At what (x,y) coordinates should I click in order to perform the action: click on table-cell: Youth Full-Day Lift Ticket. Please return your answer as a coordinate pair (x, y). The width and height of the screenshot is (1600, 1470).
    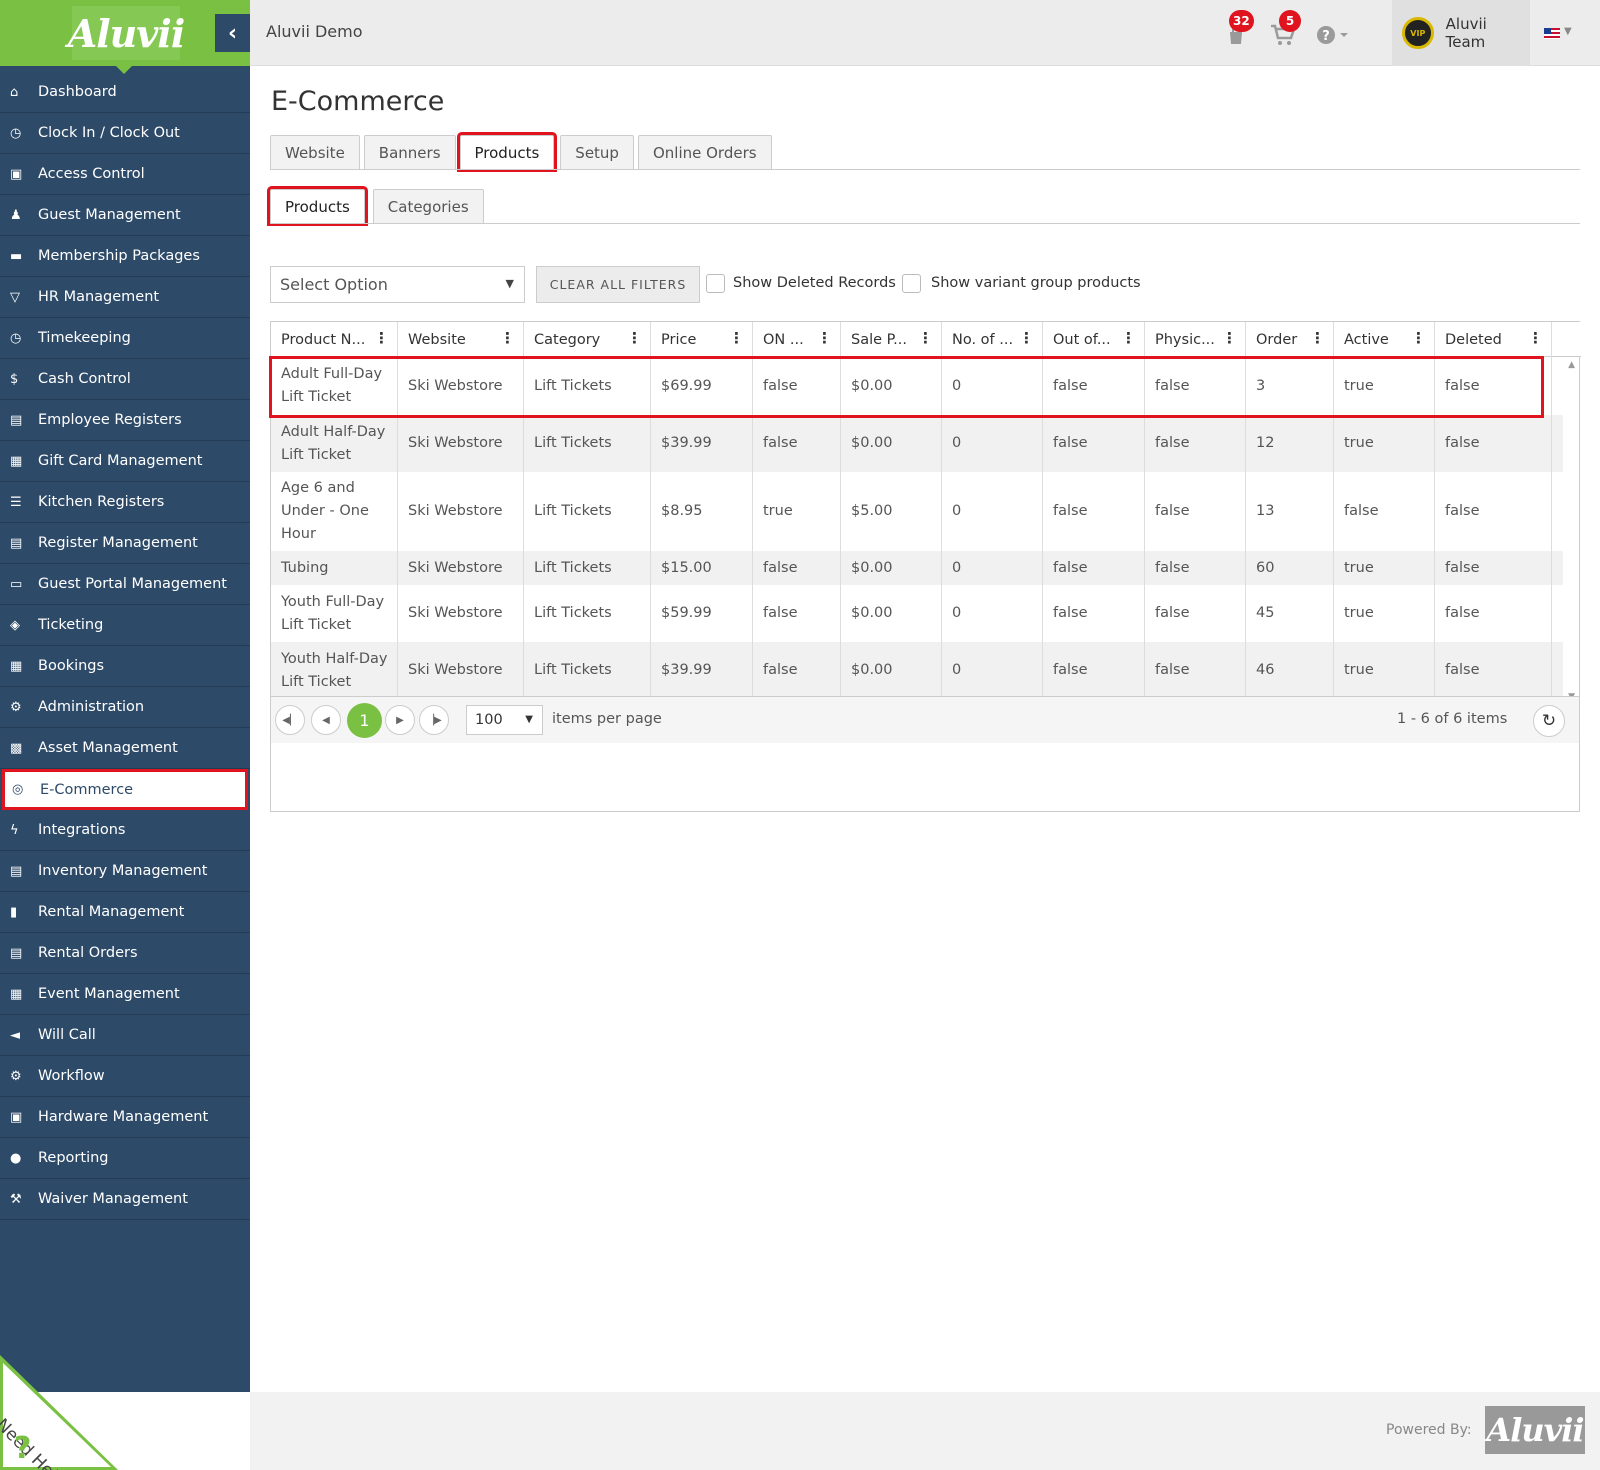
    Looking at the image, I should click on (334, 613).